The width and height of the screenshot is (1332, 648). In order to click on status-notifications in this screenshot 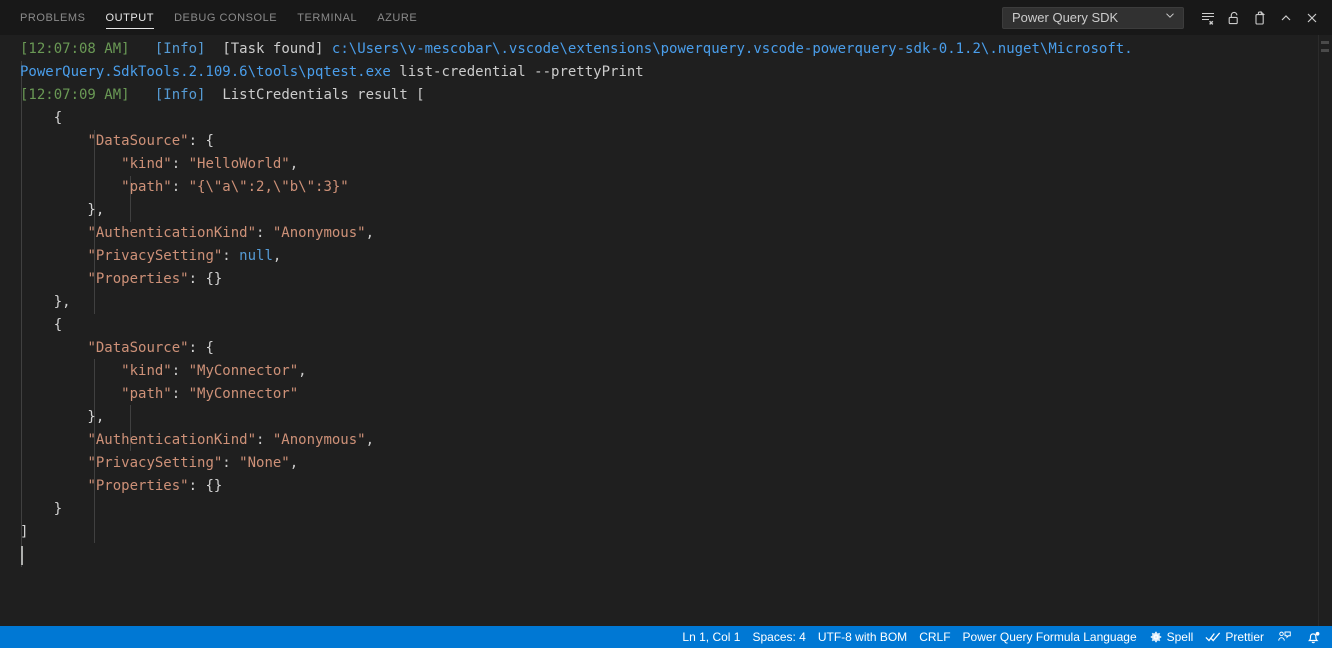, I will do `click(1313, 637)`.